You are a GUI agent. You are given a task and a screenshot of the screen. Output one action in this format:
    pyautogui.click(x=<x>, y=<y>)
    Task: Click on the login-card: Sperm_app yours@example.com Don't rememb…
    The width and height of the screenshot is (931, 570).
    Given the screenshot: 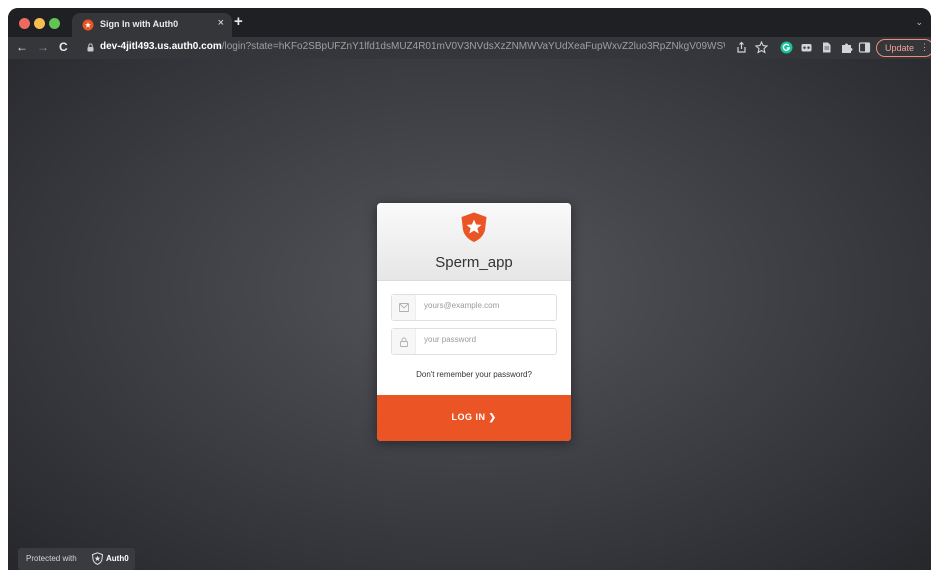 What is the action you would take?
    pyautogui.click(x=474, y=322)
    